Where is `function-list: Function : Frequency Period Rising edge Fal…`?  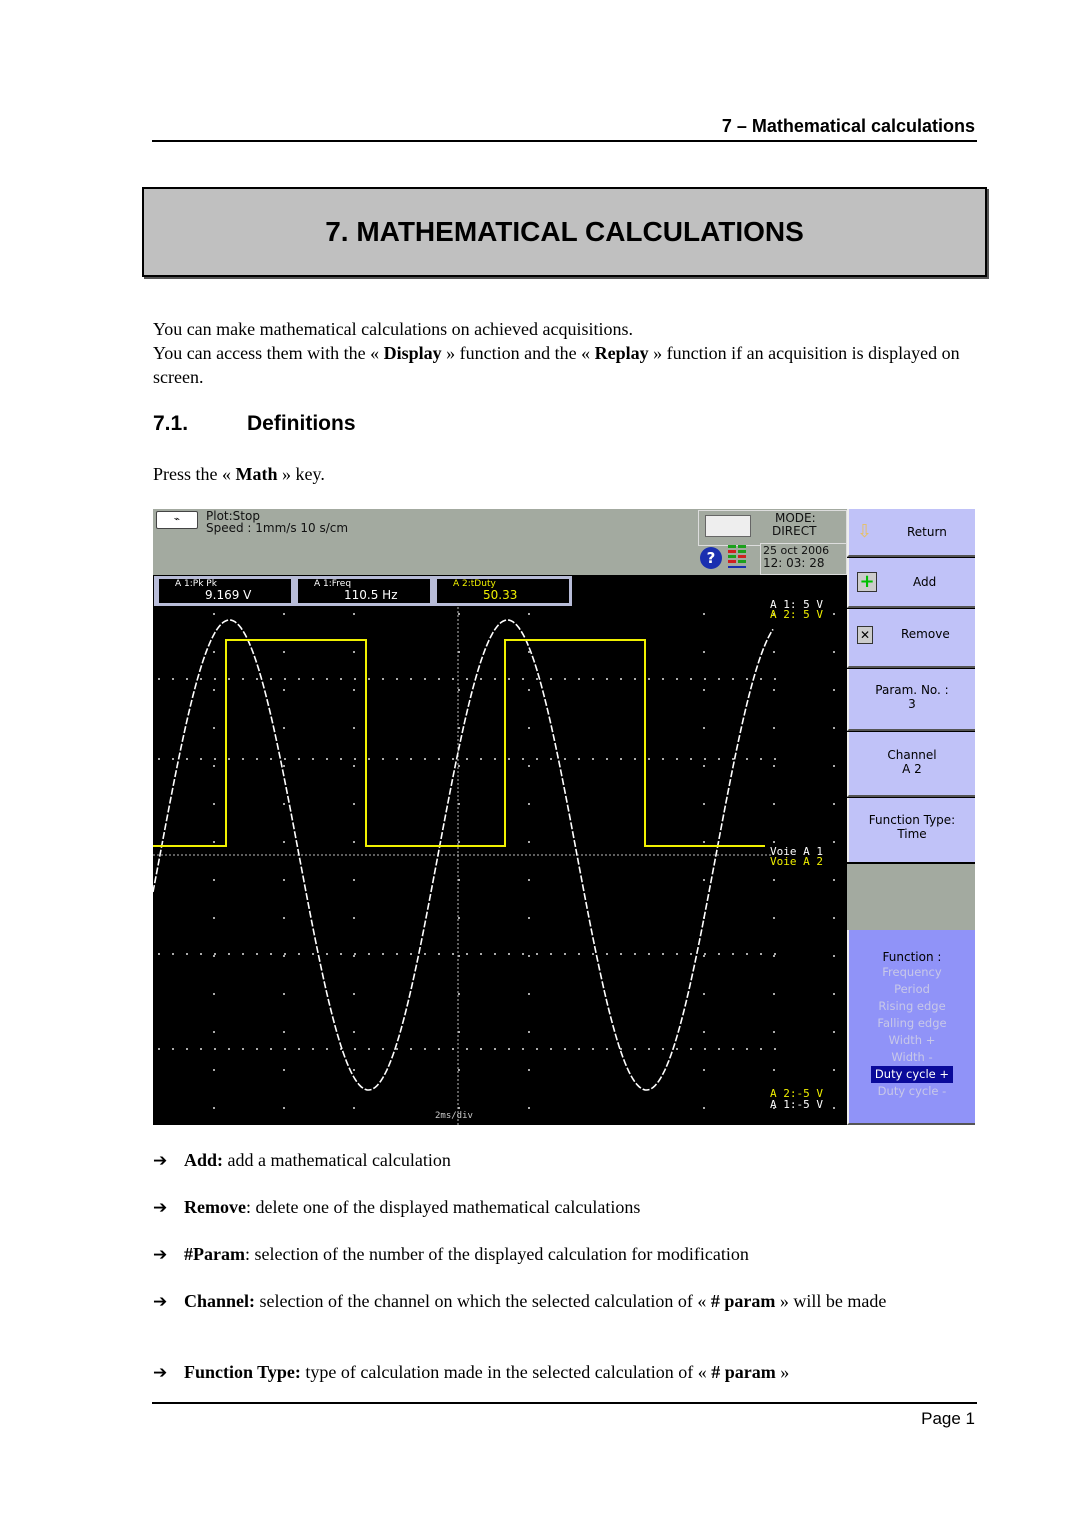 function-list: Function : Frequency Period Rising edge Fal… is located at coordinates (911, 1027).